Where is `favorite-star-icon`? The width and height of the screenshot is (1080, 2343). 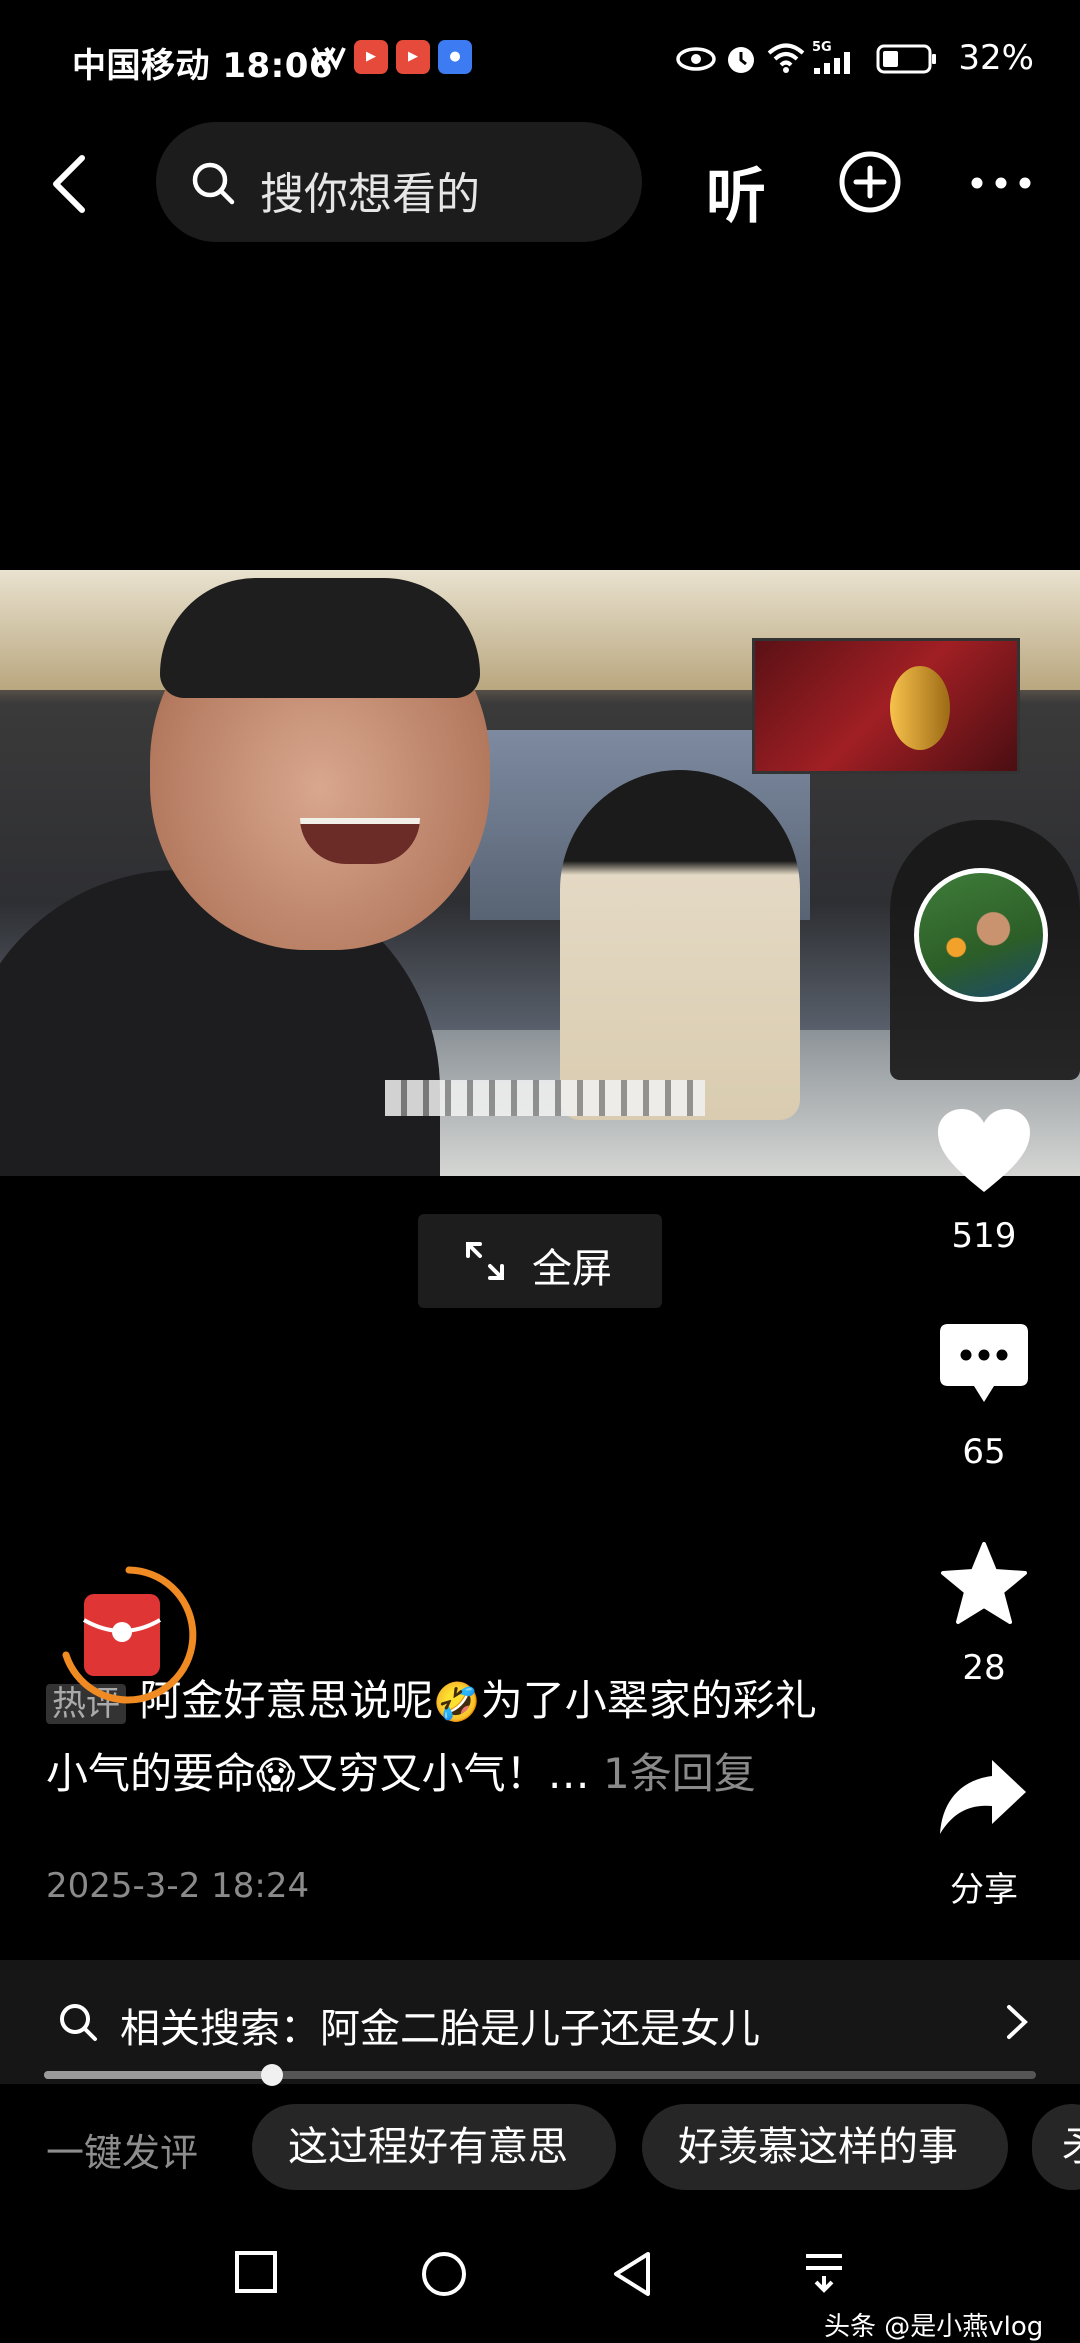 favorite-star-icon is located at coordinates (984, 1584).